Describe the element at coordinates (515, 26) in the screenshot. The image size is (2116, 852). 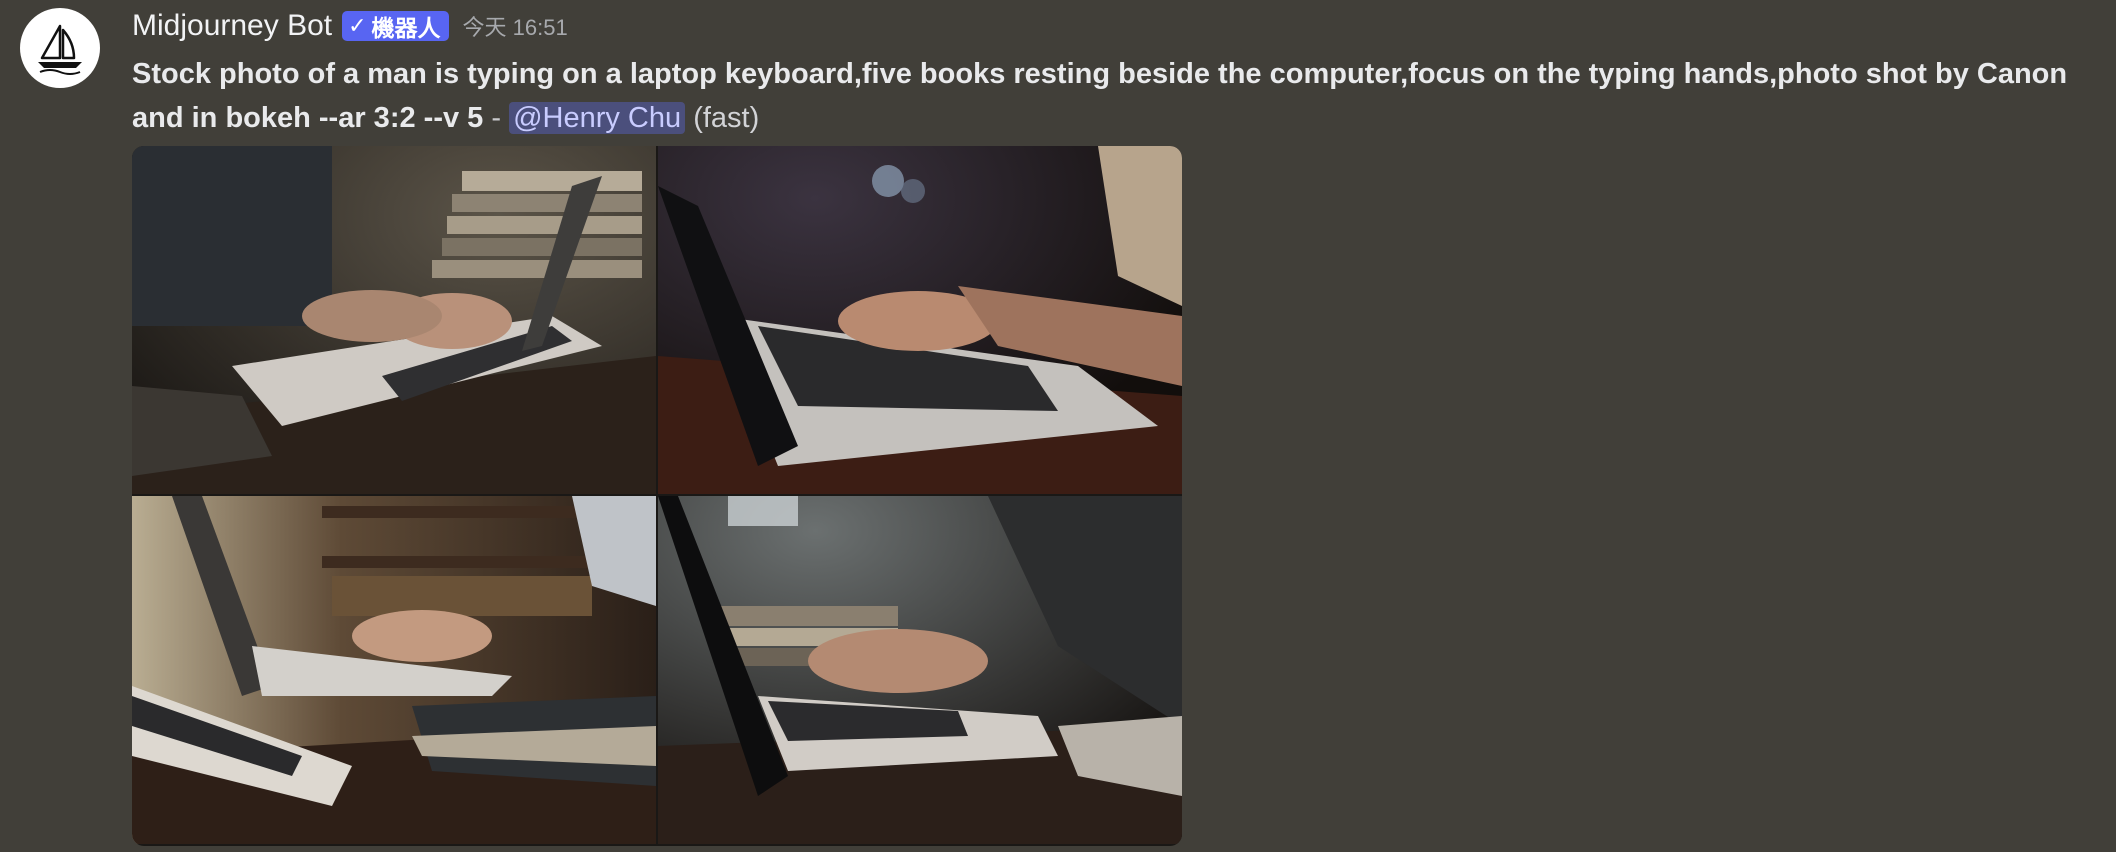
I see `message-timestamp: 今天 16:51` at that location.